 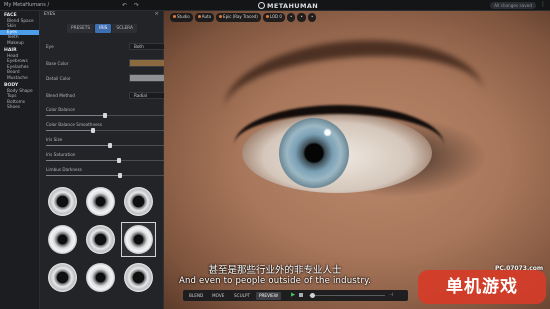 I want to click on camera-icon: •, so click(x=312, y=16).